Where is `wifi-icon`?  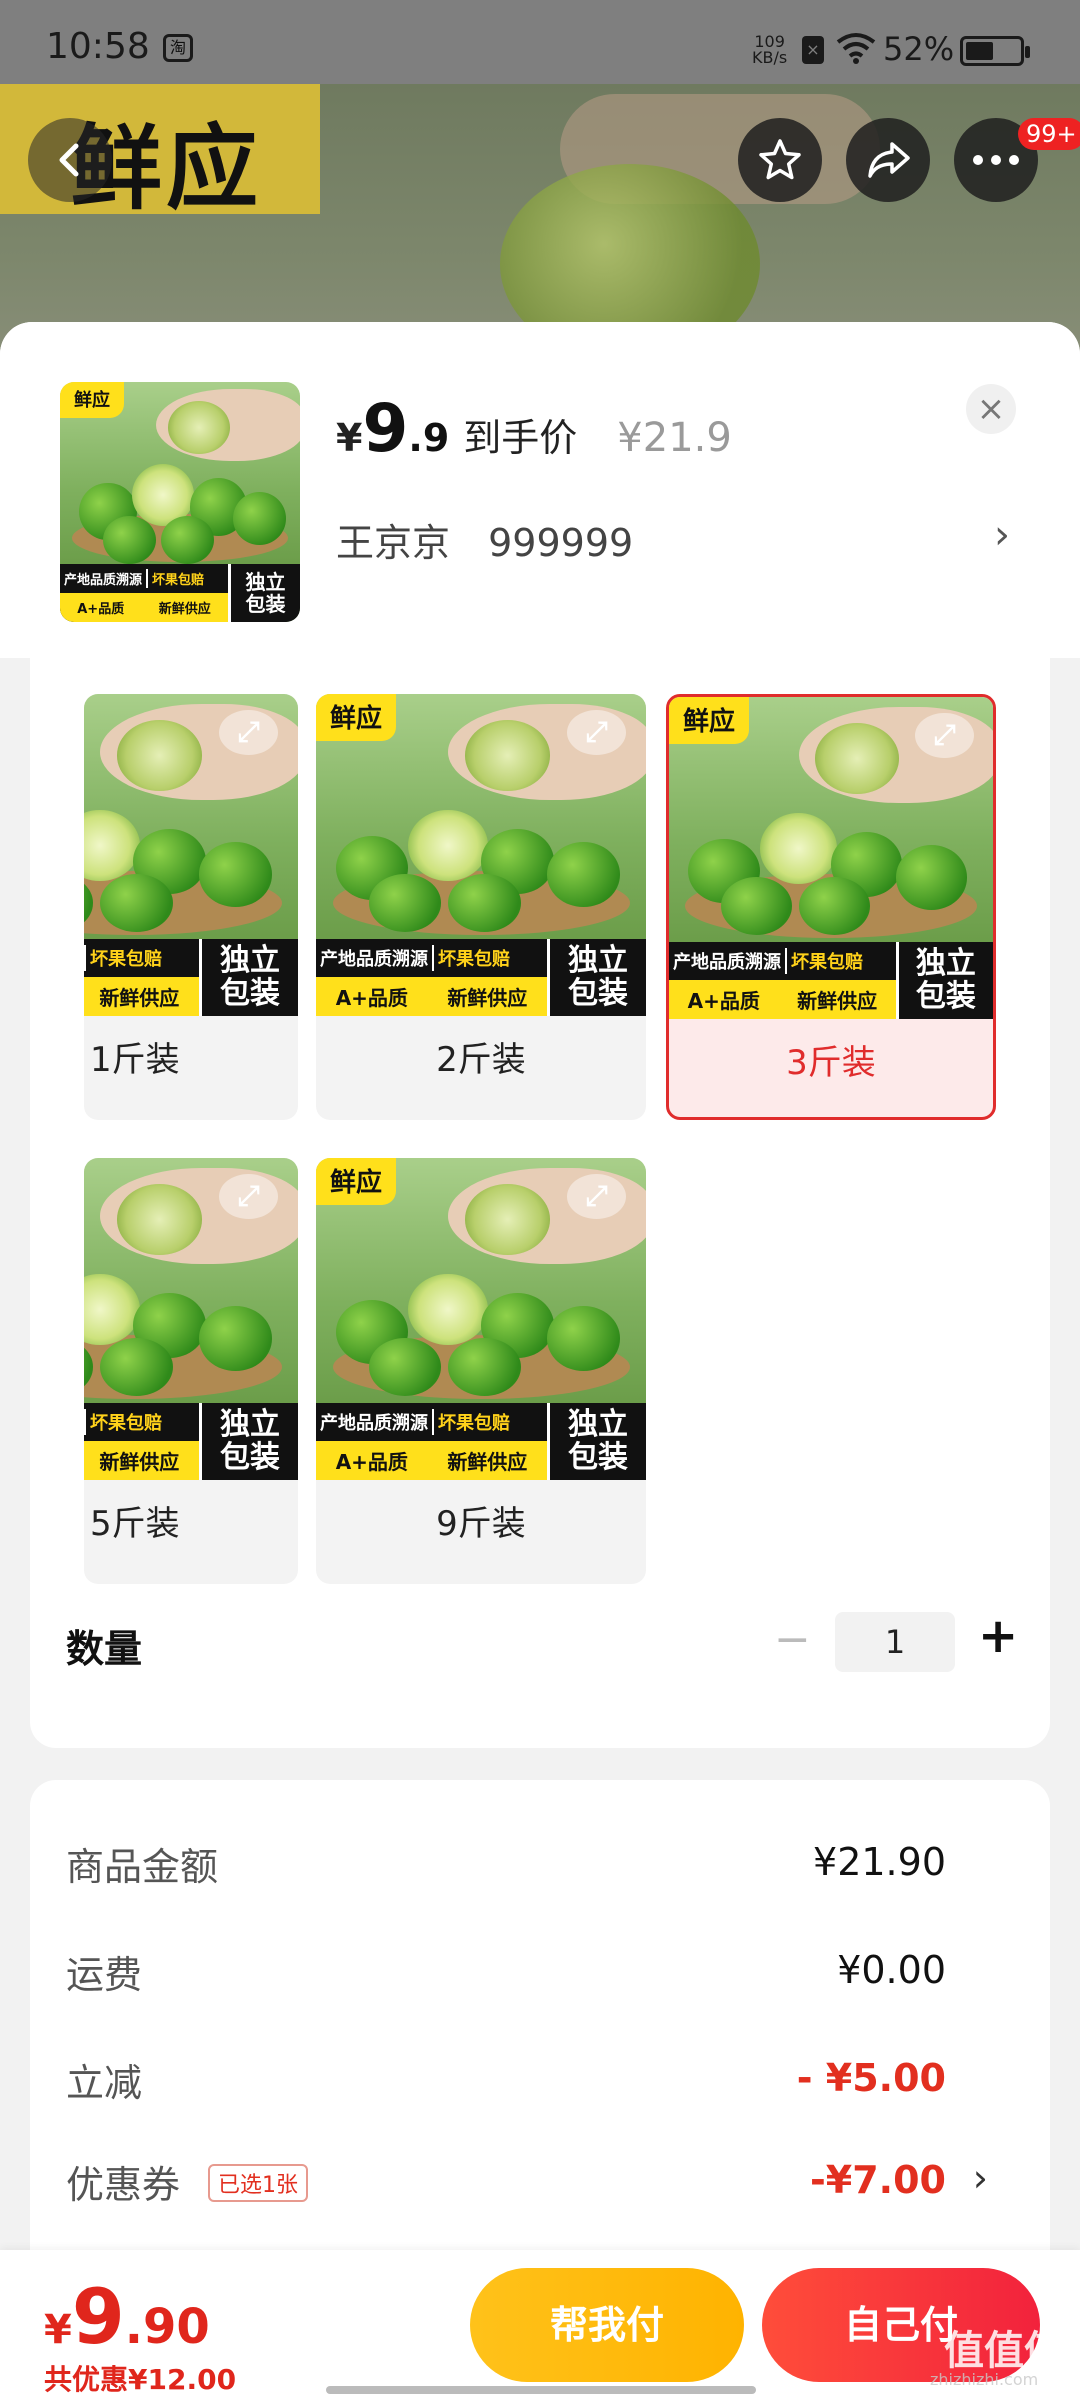
wifi-icon is located at coordinates (856, 48).